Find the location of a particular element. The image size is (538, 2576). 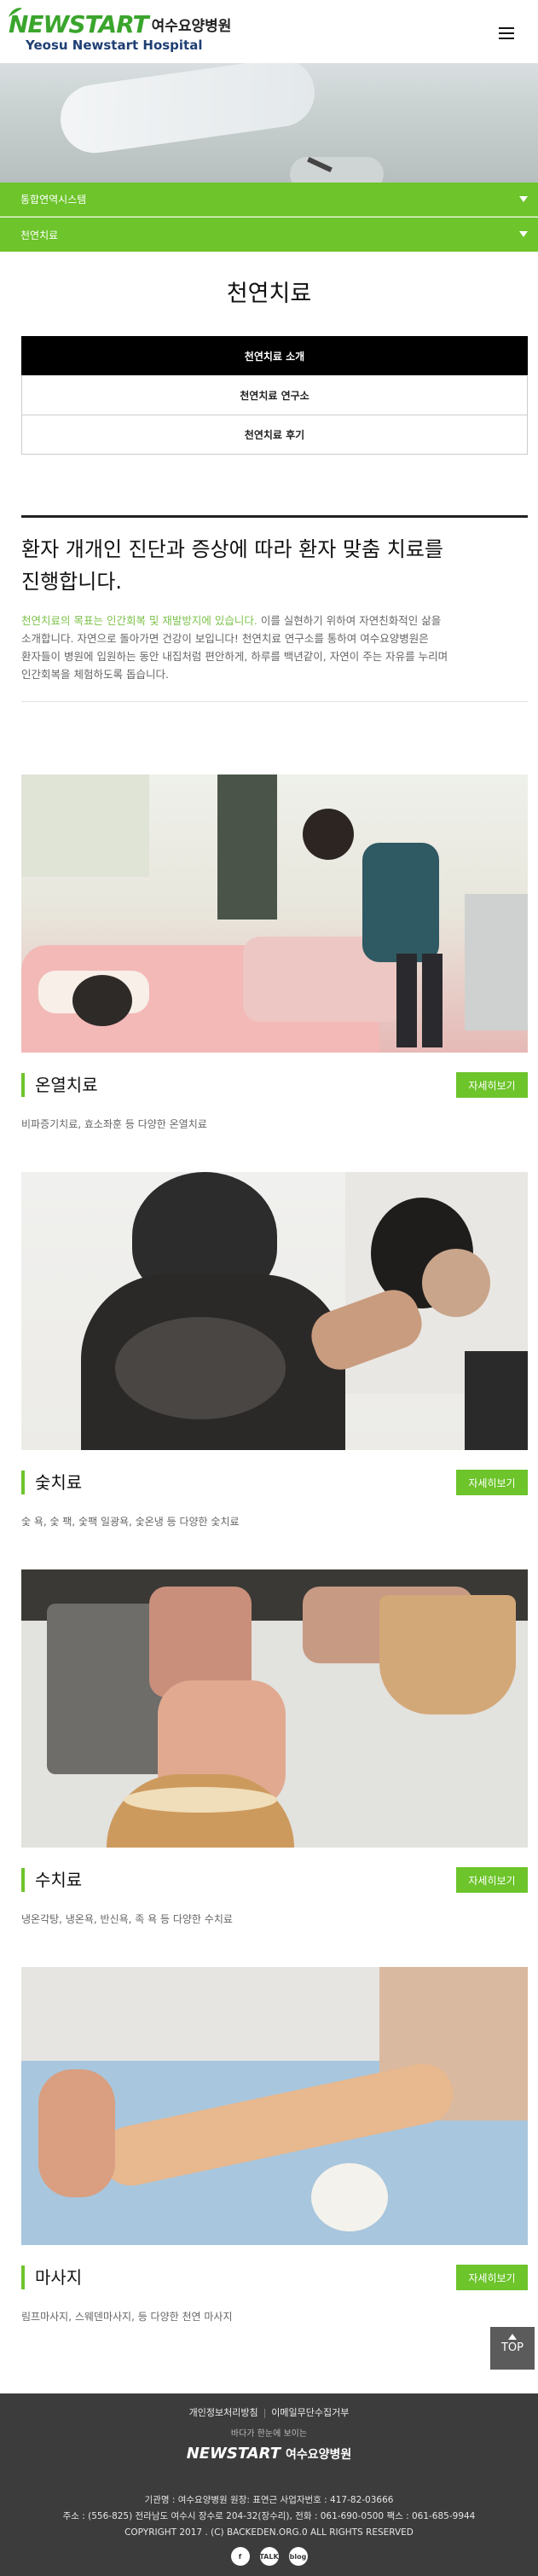

massage-description: 림프마사지, 스웨덴마사지, 등 다양한 천연 마사지 is located at coordinates (127, 2317).